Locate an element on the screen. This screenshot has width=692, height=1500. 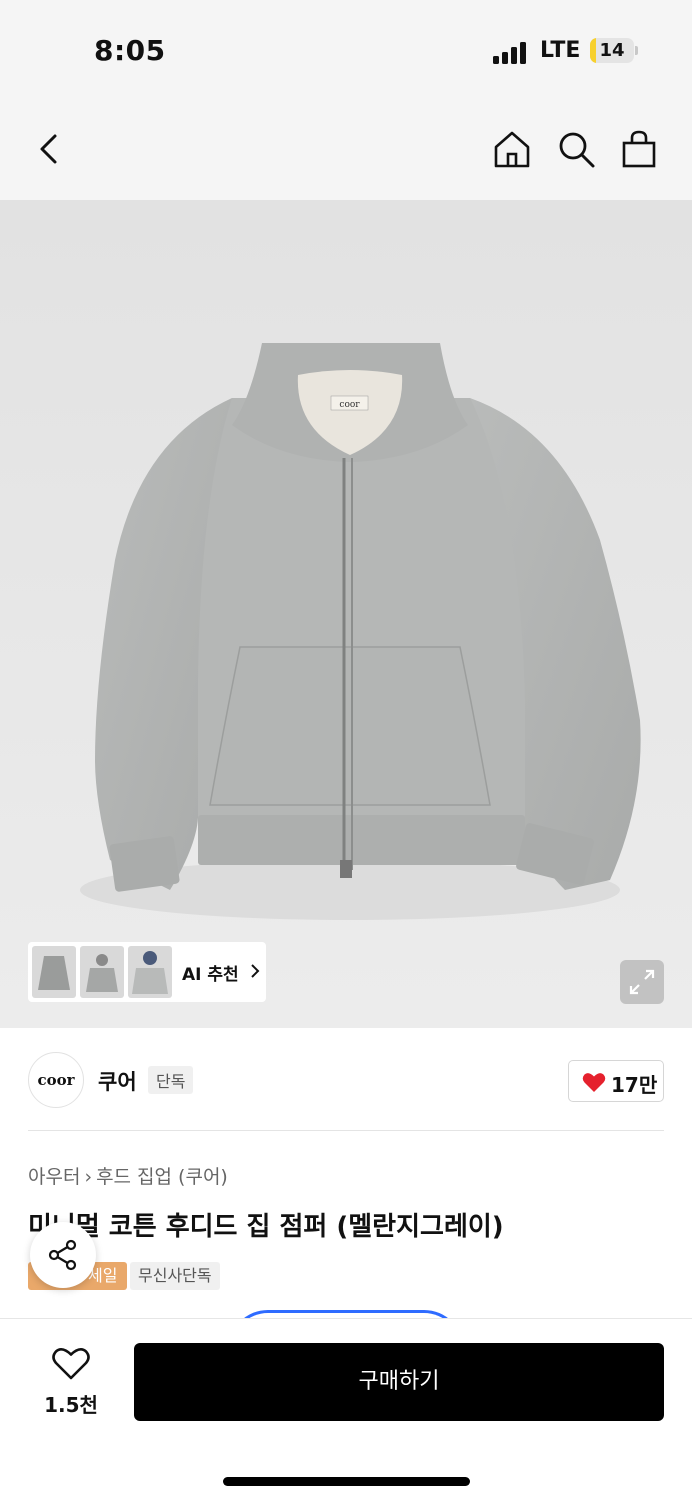
status-bar: 8:05 LTE 14 is located at coordinates (346, 50).